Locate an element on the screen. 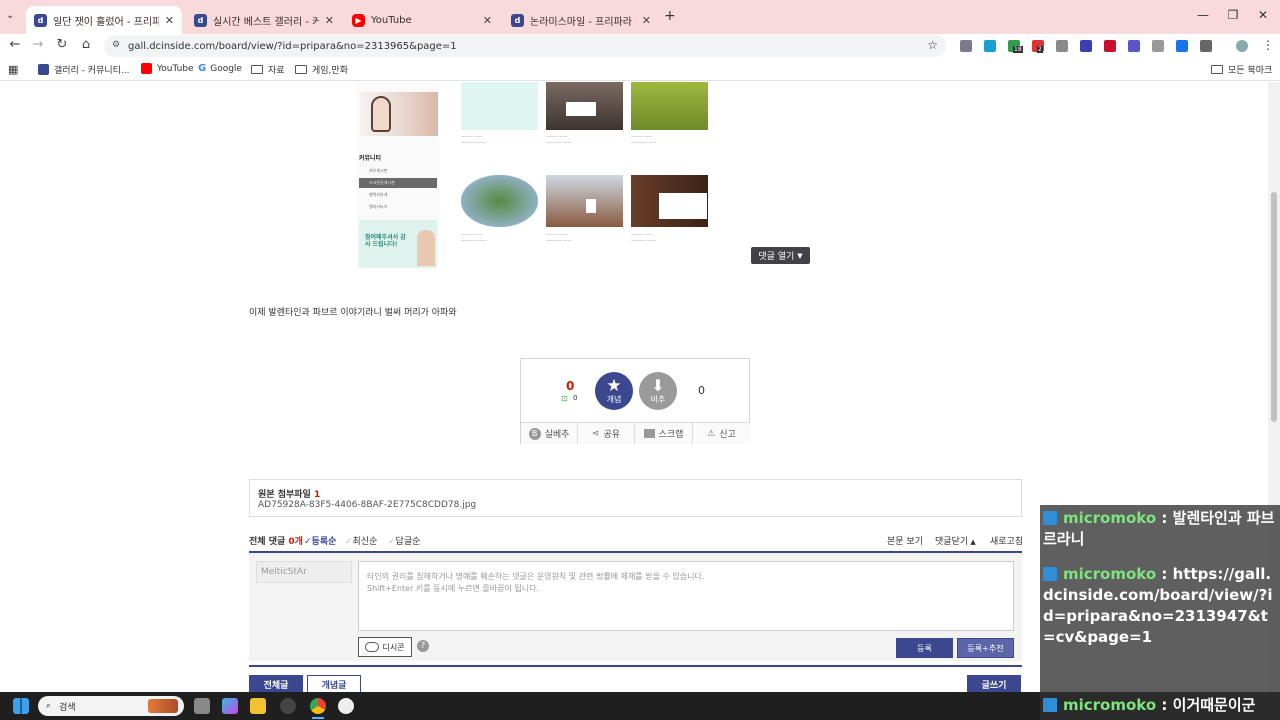 Image resolution: width=1280 pixels, height=720 pixels. site-info-icon: ⚙ is located at coordinates (116, 45).